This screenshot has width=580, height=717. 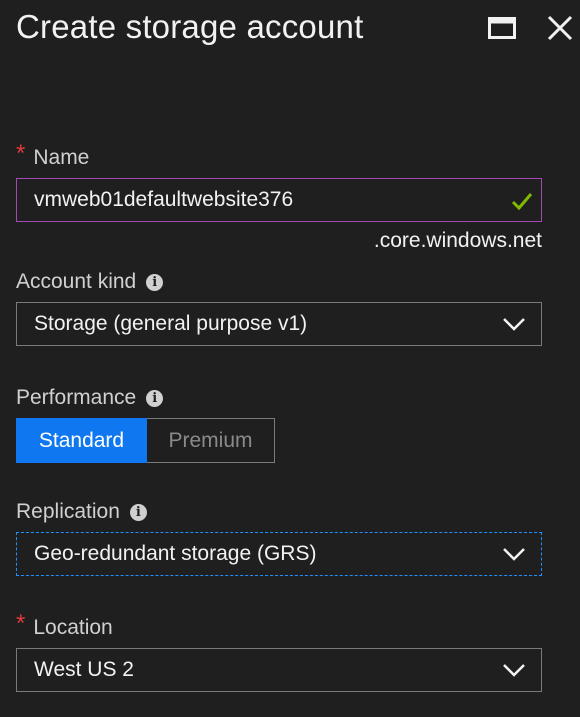 I want to click on account-kind-label: Account kind, so click(x=76, y=281).